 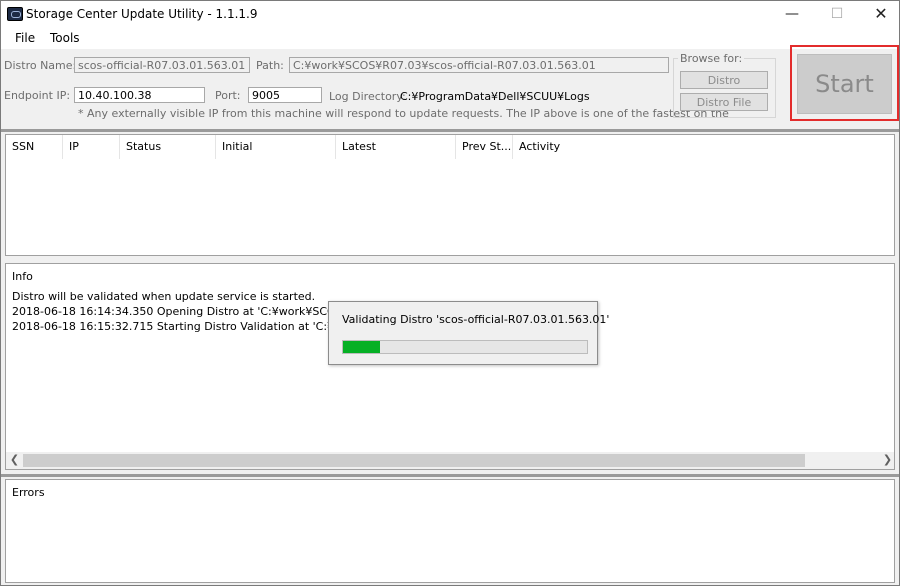 What do you see at coordinates (139, 95) in the screenshot?
I see `endpoint-ip-input: 10.40.100.38` at bounding box center [139, 95].